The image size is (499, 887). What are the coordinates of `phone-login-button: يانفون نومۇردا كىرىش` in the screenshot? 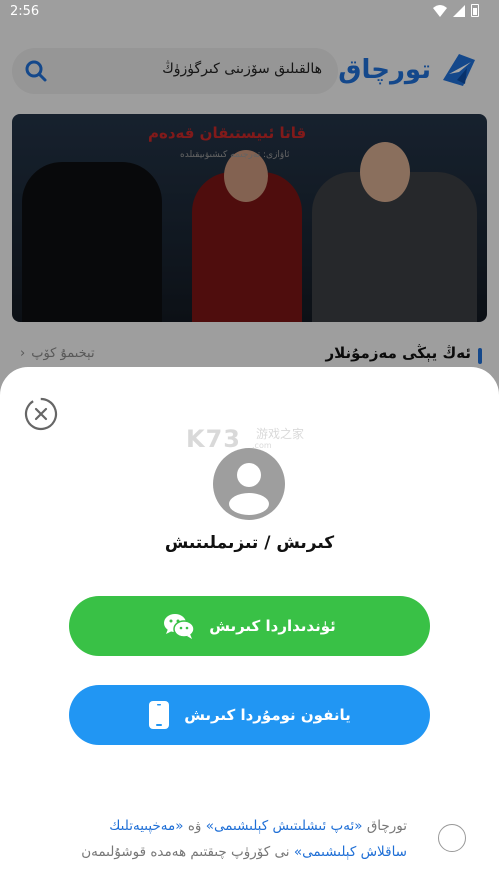 It's located at (249, 715).